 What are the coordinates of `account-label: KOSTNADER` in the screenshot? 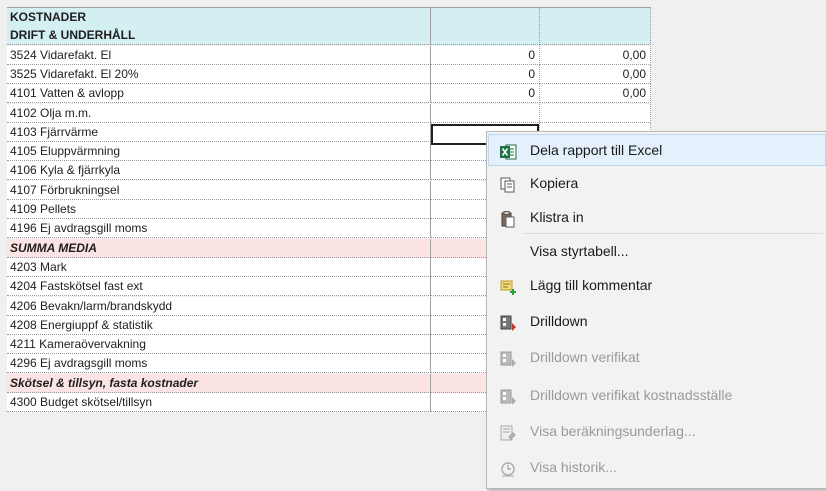 It's located at (219, 17).